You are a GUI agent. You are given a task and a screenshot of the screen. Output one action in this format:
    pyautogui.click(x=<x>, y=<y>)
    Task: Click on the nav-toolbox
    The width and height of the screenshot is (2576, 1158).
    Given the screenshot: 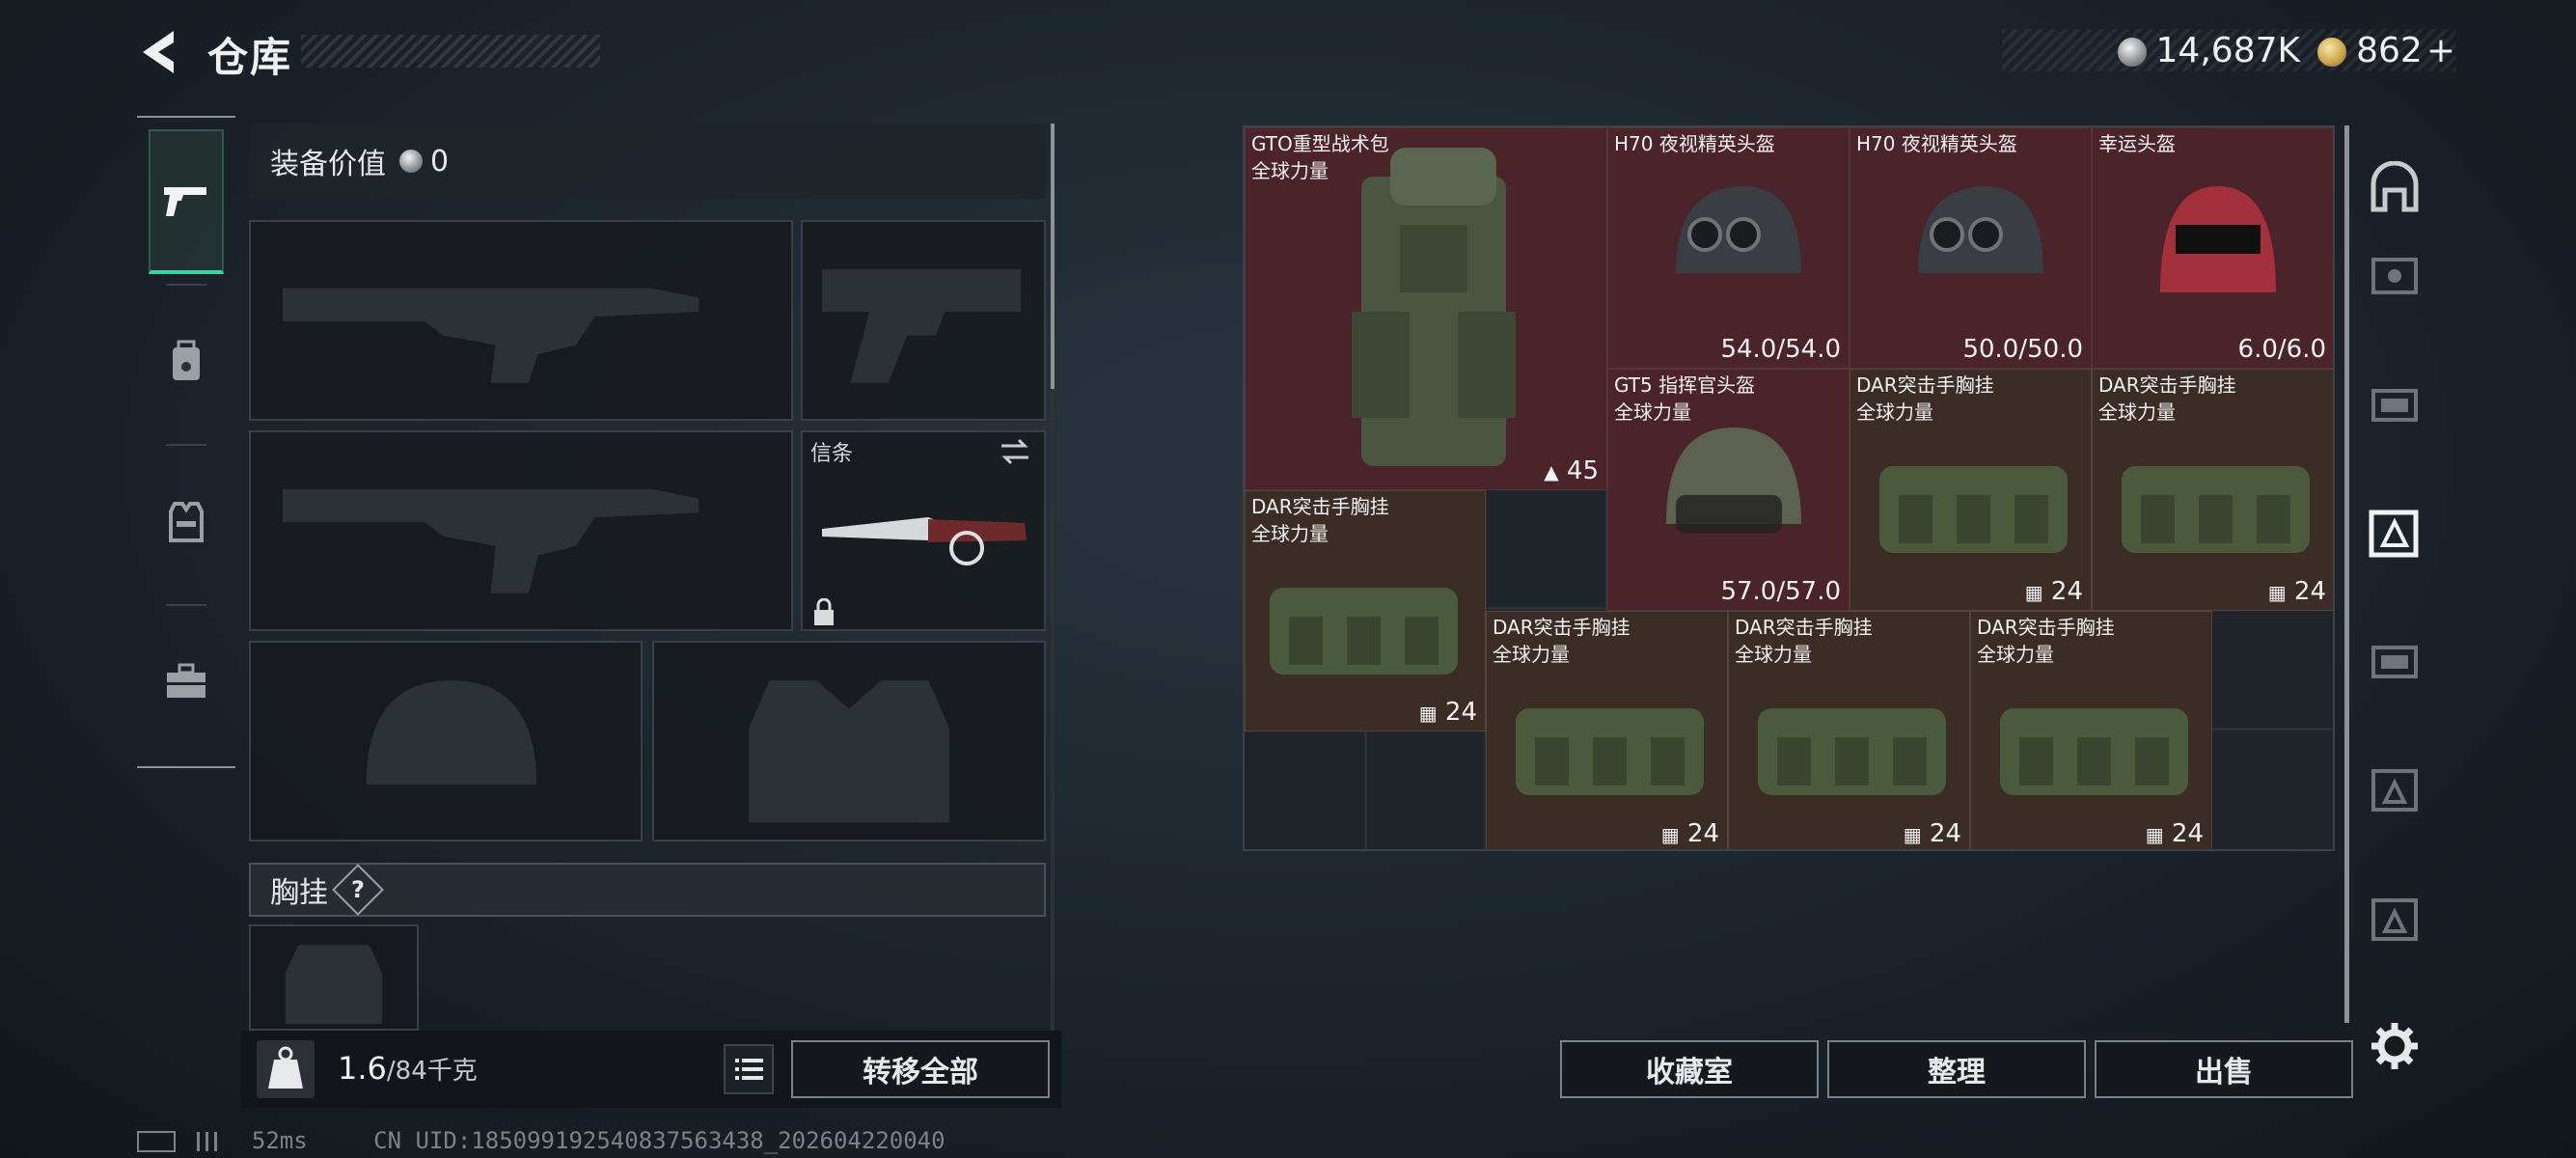 What is the action you would take?
    pyautogui.click(x=187, y=682)
    